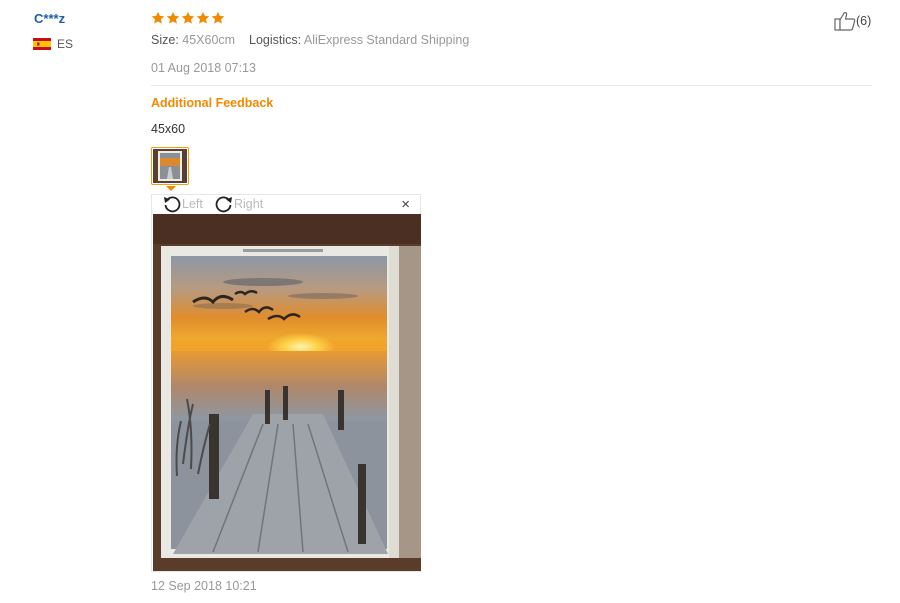  What do you see at coordinates (249, 204) in the screenshot?
I see `rotate-right-label: Right` at bounding box center [249, 204].